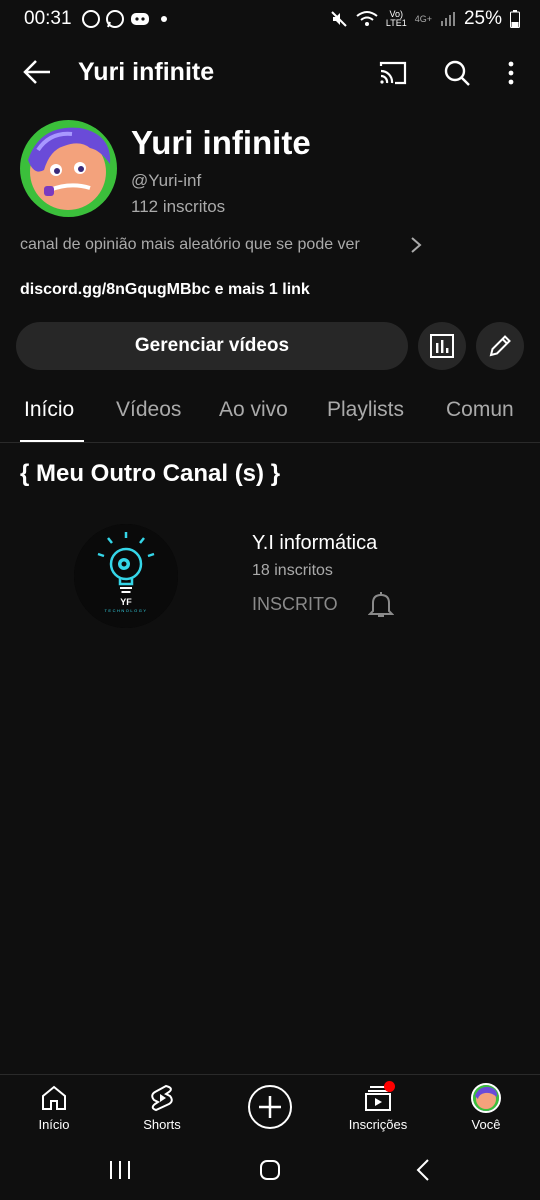 Image resolution: width=540 pixels, height=1200 pixels. Describe the element at coordinates (120, 1170) in the screenshot. I see `recent-apps-icon` at that location.